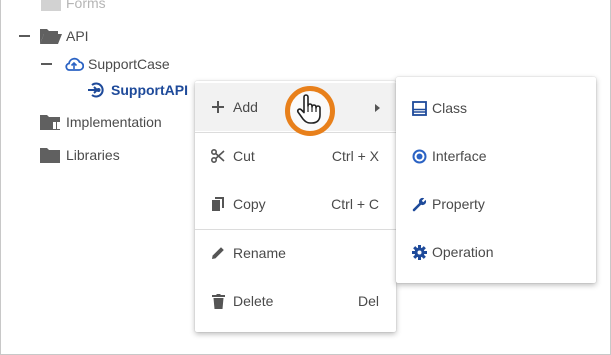 This screenshot has width=611, height=355. I want to click on plus-icon, so click(218, 107).